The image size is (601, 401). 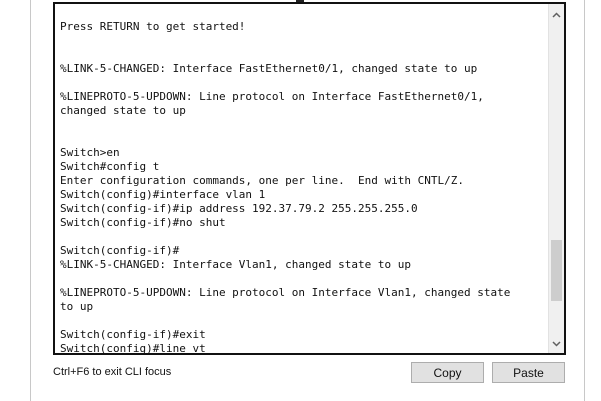 What do you see at coordinates (123, 110) in the screenshot?
I see `cli-line: changed state to up` at bounding box center [123, 110].